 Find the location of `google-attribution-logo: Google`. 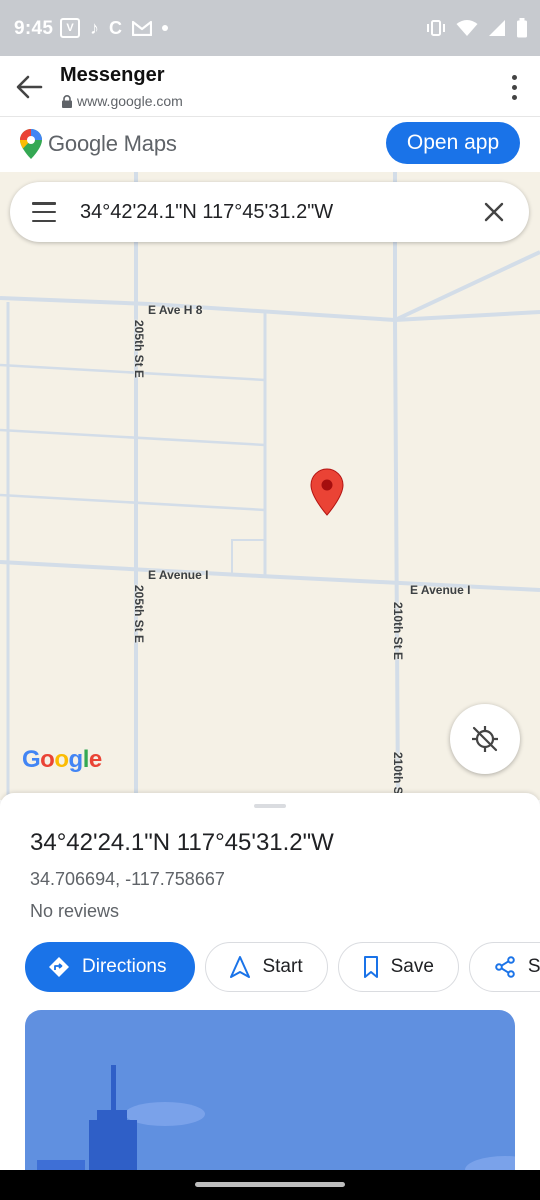

google-attribution-logo: Google is located at coordinates (62, 759).